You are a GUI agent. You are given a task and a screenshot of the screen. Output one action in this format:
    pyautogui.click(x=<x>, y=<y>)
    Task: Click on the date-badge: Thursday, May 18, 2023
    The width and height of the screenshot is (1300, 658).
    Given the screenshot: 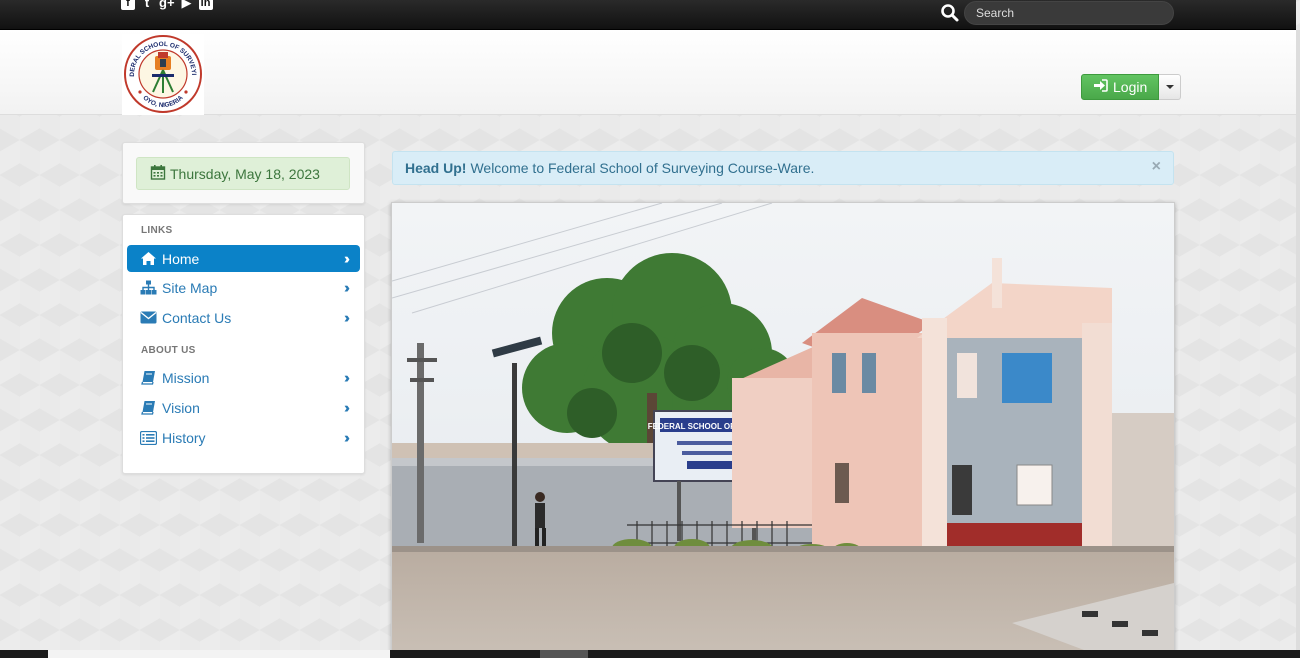 What is the action you would take?
    pyautogui.click(x=243, y=173)
    